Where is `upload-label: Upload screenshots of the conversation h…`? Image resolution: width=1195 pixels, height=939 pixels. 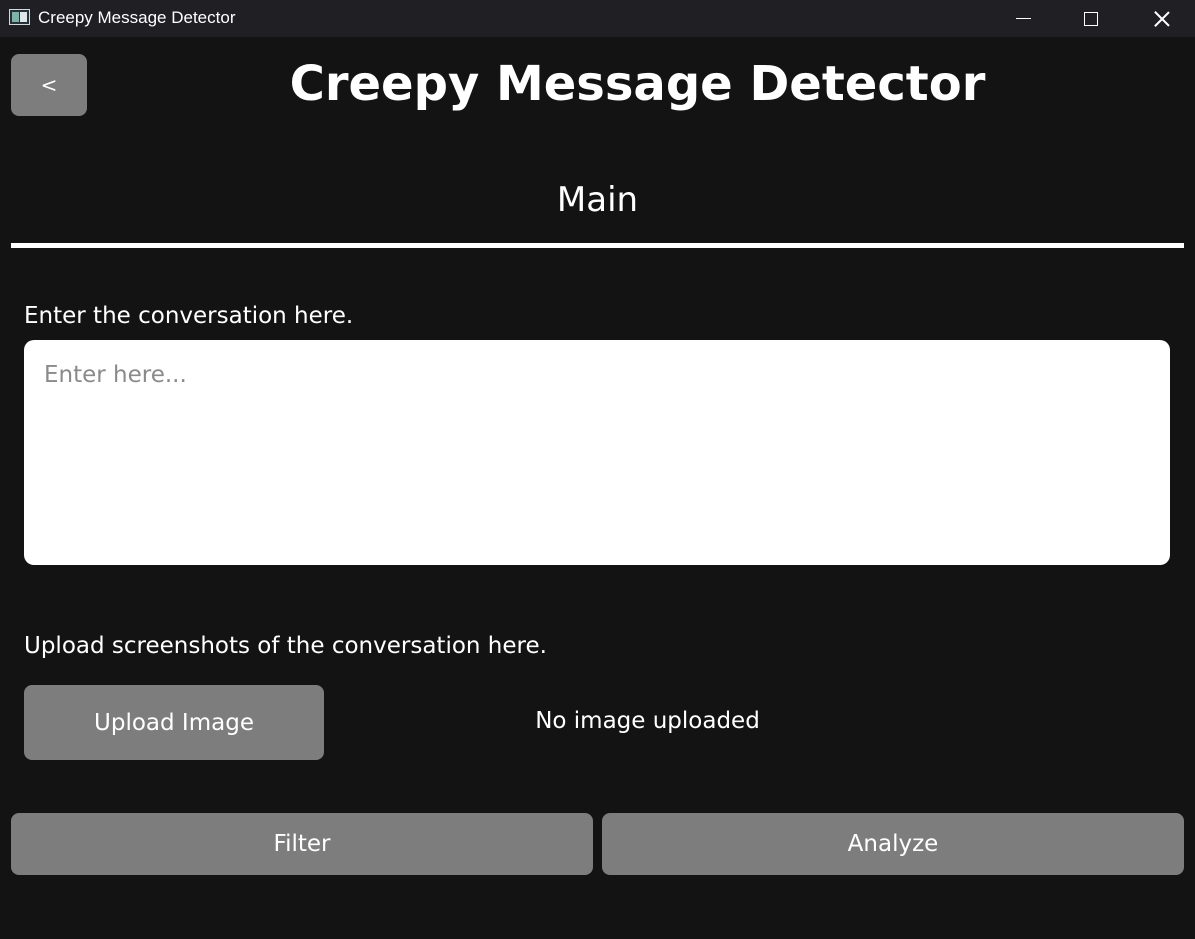
upload-label: Upload screenshots of the conversation h… is located at coordinates (285, 646).